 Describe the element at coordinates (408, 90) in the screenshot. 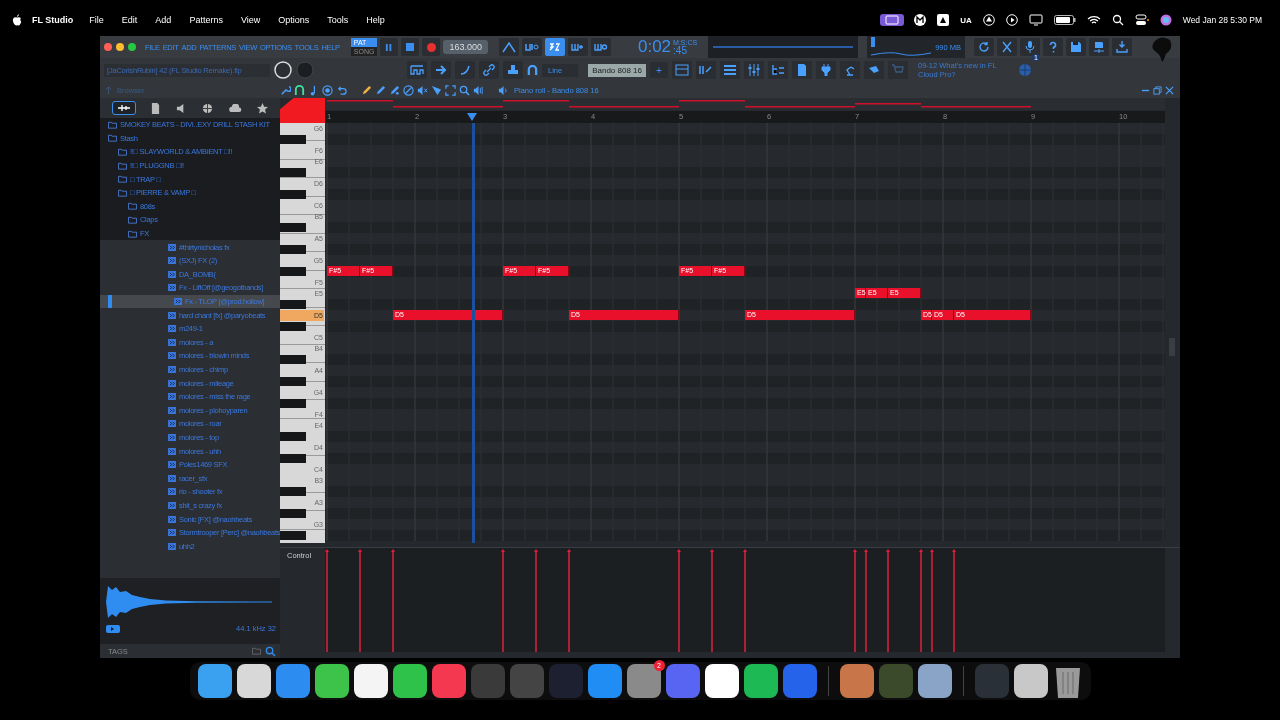

I see `prohibited-icon` at that location.